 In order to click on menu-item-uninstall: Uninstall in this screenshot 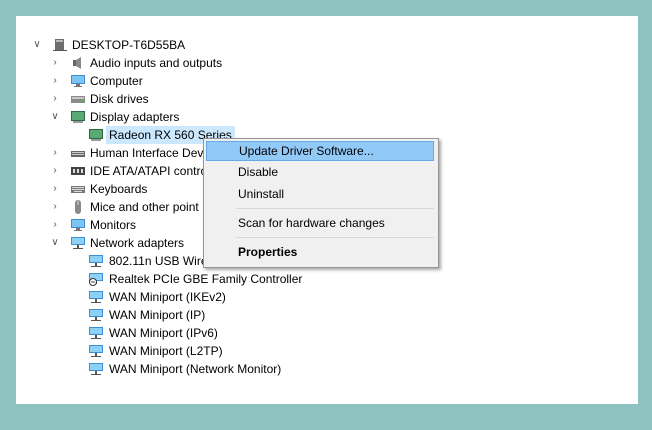, I will do `click(320, 194)`.